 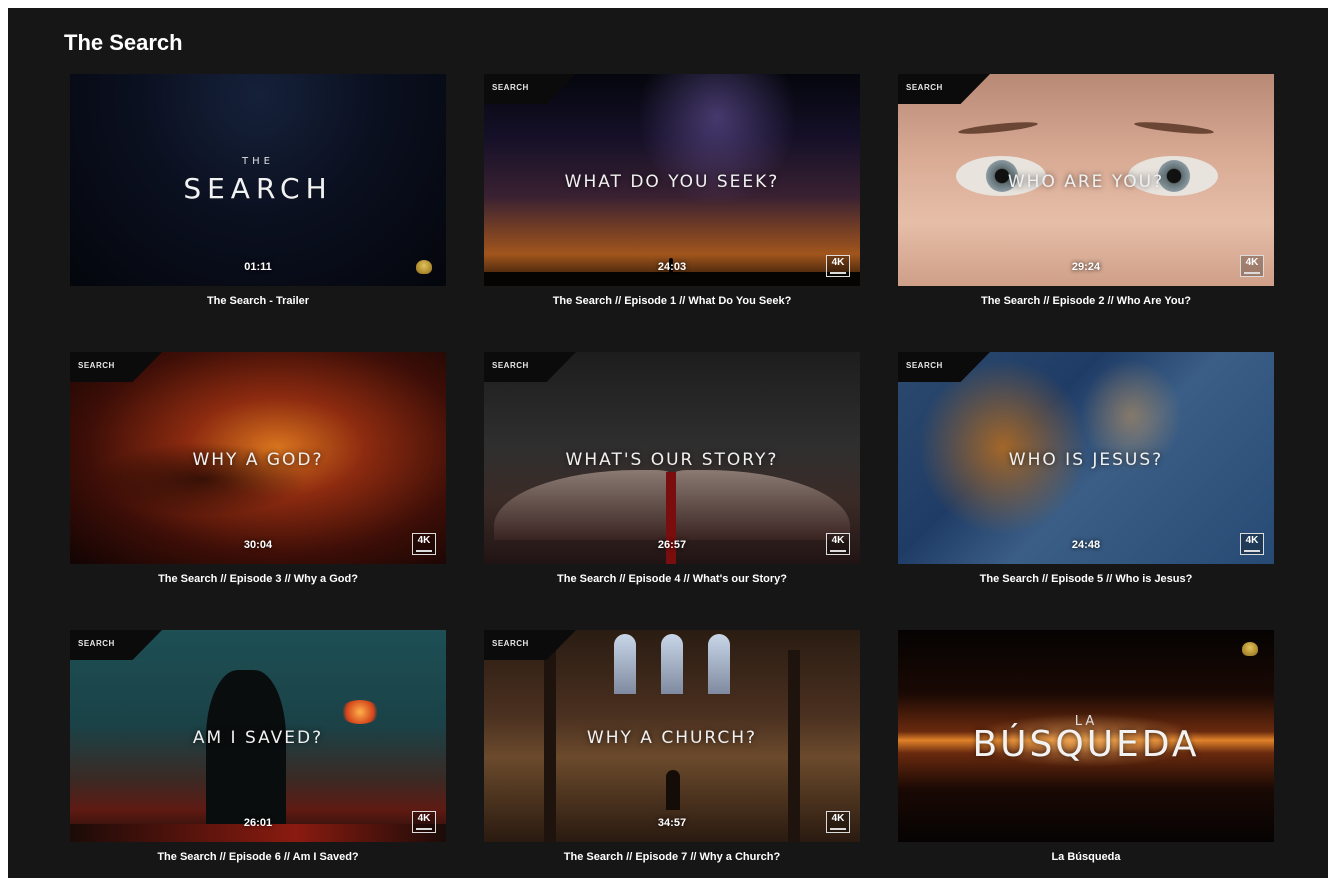 I want to click on video-title: The Search // Episode 7 // Why a Church?, so click(x=672, y=857).